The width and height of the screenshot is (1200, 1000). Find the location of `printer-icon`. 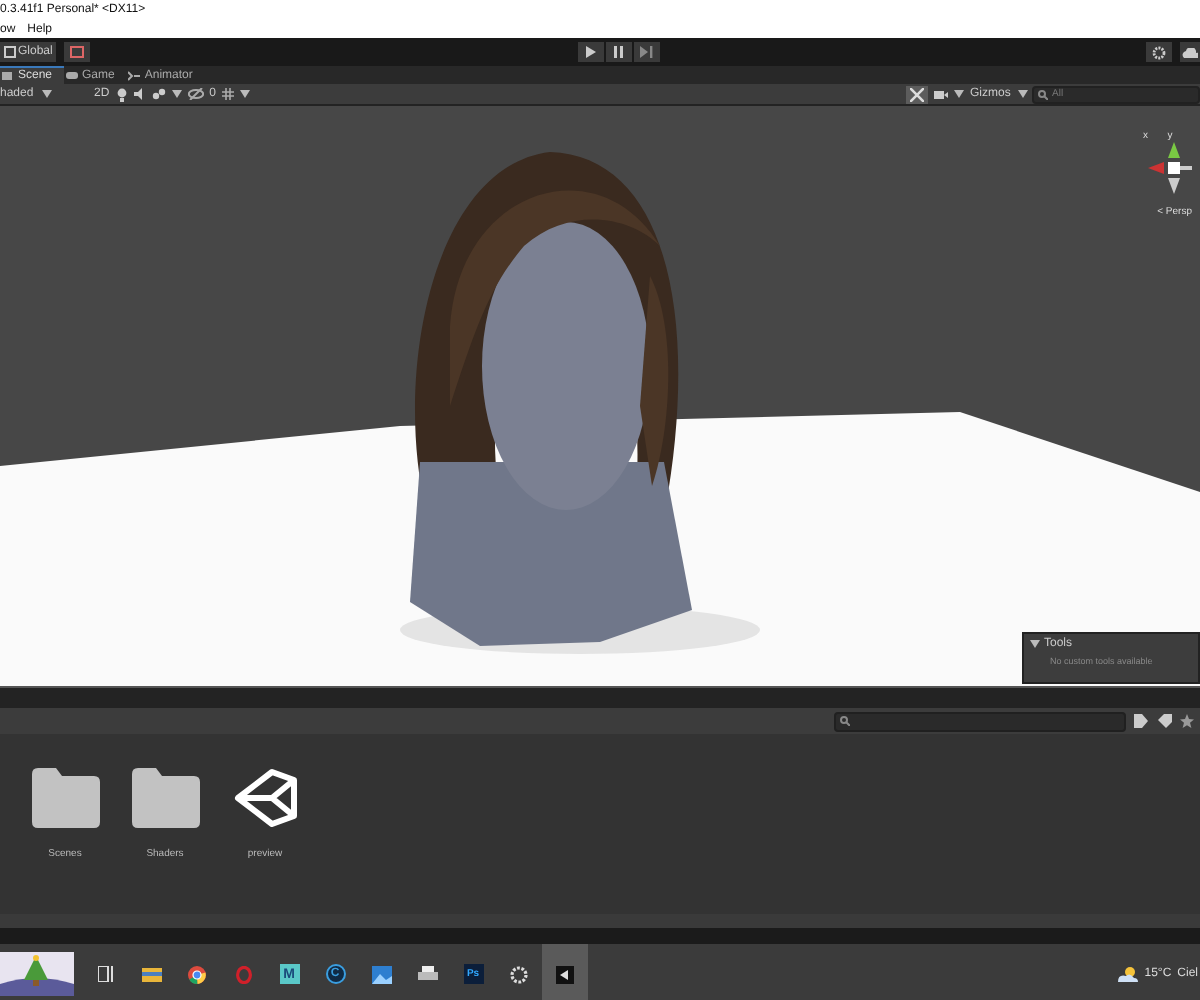

printer-icon is located at coordinates (427, 974).